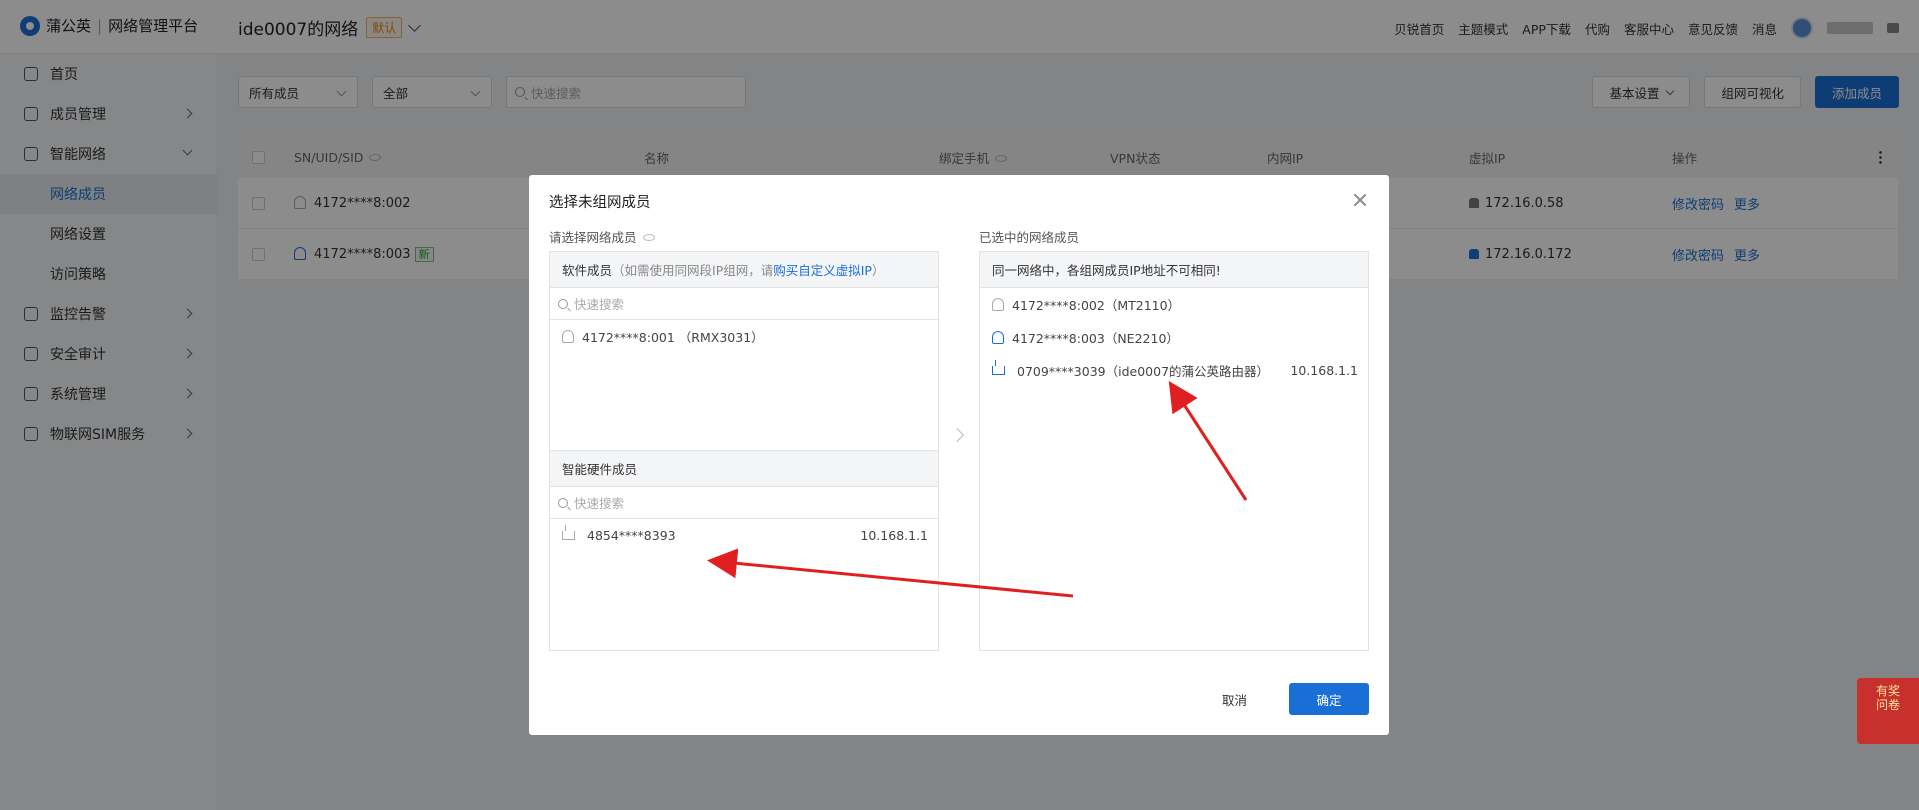 This screenshot has height=810, width=1919. Describe the element at coordinates (602, 236) in the screenshot. I see `left-label: 请选择网络成员` at that location.